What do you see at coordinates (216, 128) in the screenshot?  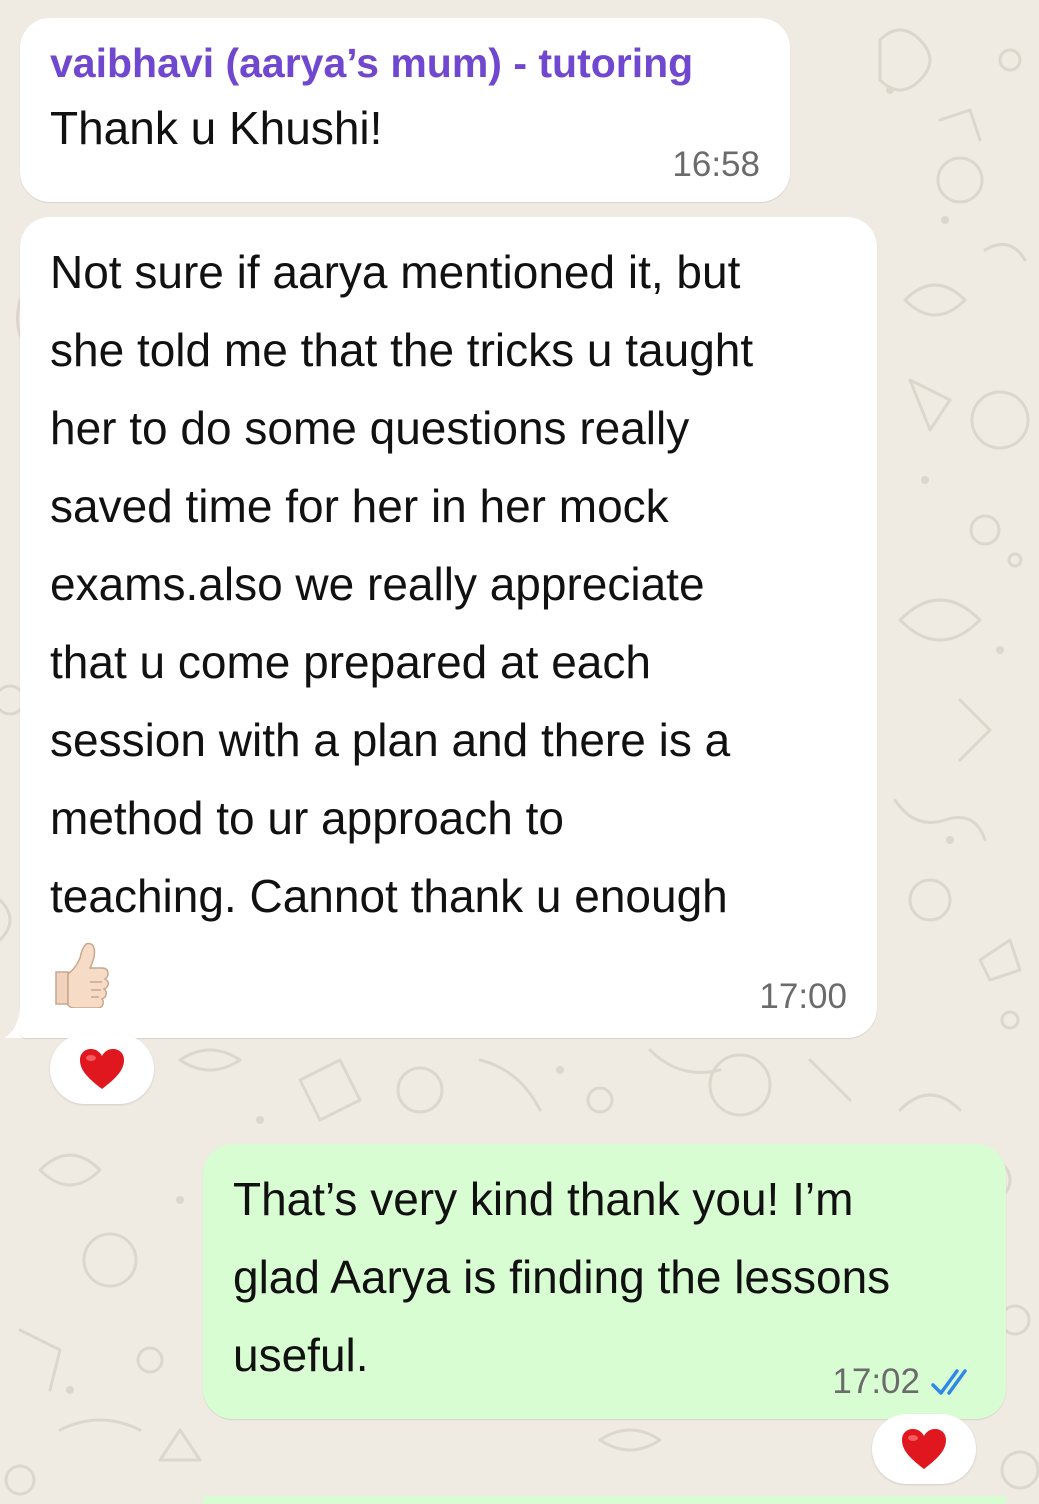 I see `message-text: Thank u Khushi!` at bounding box center [216, 128].